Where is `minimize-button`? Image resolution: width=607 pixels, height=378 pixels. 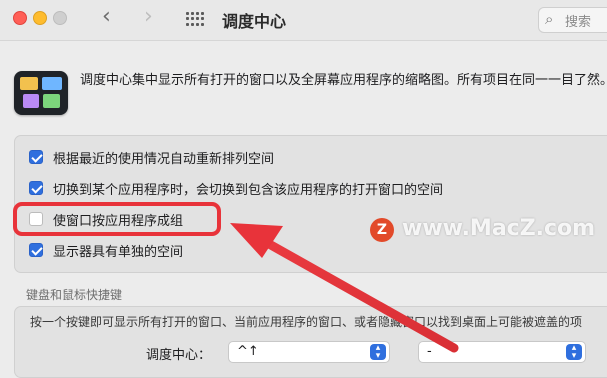 minimize-button is located at coordinates (40, 18).